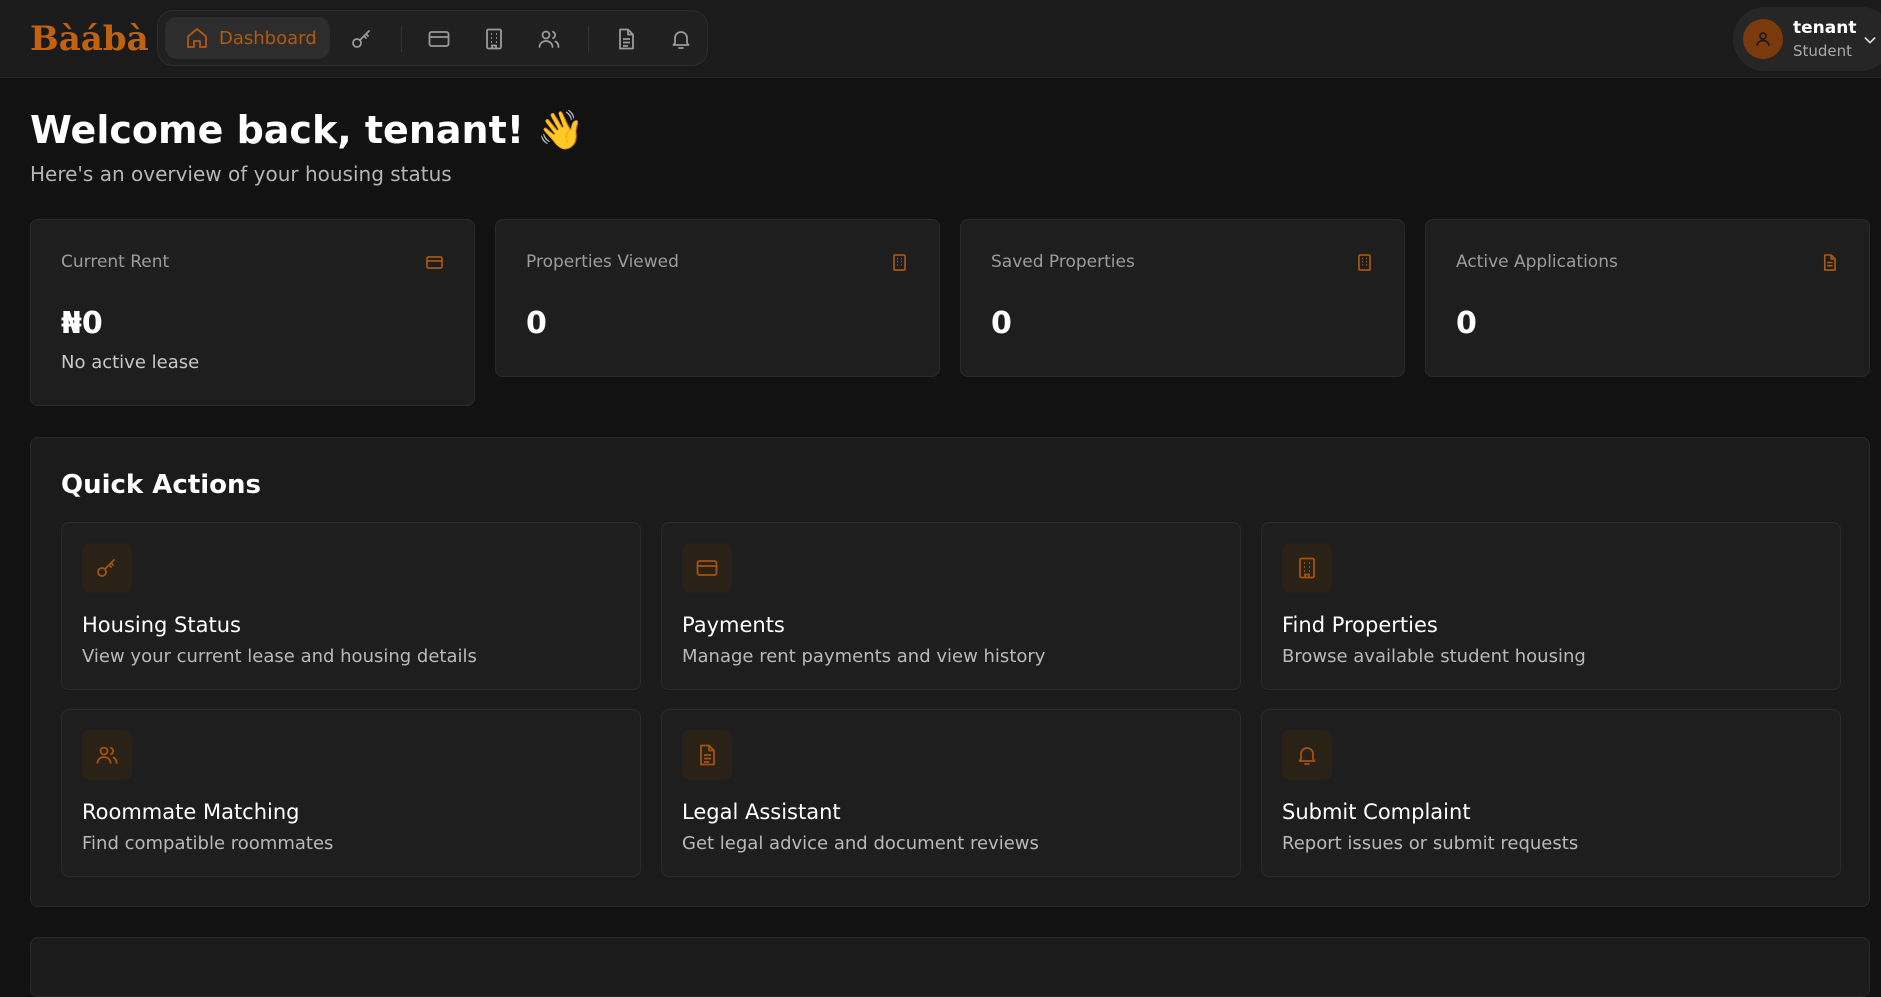  I want to click on chevron-down-icon, so click(1870, 40).